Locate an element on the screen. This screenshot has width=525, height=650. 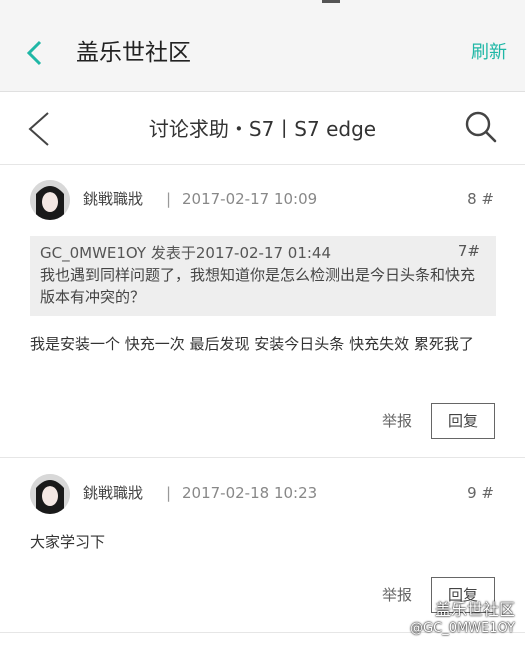
post-time: 2017-02-17 10:09 is located at coordinates (250, 199).